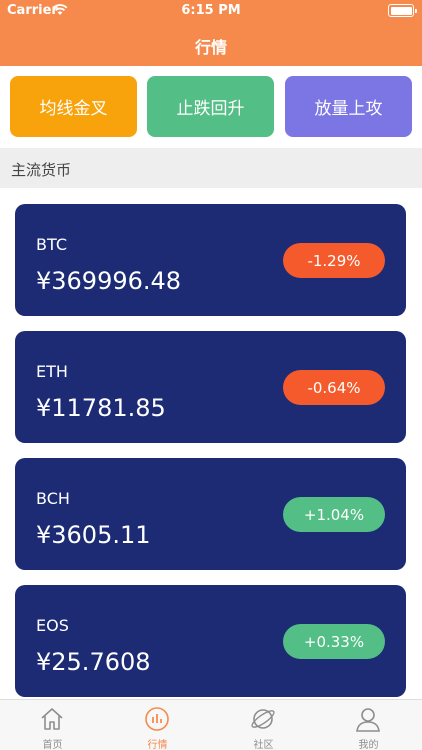  Describe the element at coordinates (334, 260) in the screenshot. I see `change-badge: -1.29%` at that location.